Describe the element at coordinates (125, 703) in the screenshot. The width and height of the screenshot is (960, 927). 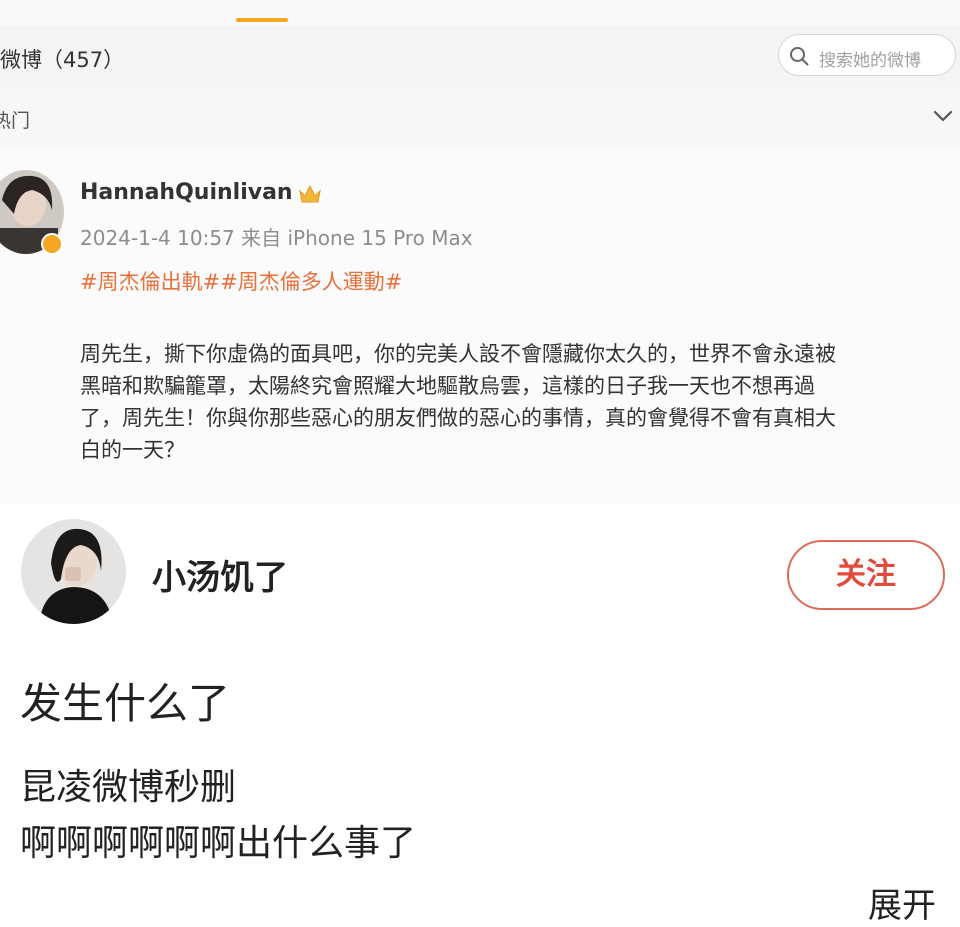
I see `comment-text-line: 发生什么了` at that location.